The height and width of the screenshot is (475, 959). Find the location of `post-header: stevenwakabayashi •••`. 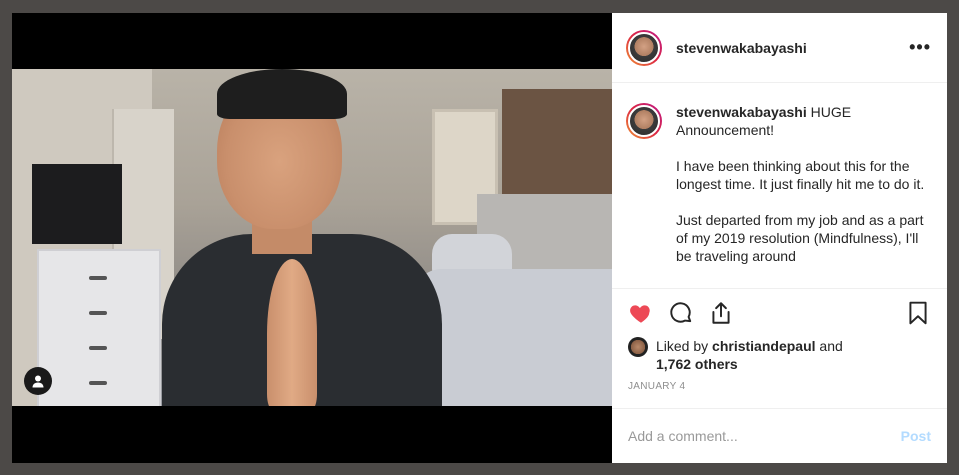

post-header: stevenwakabayashi ••• is located at coordinates (779, 48).